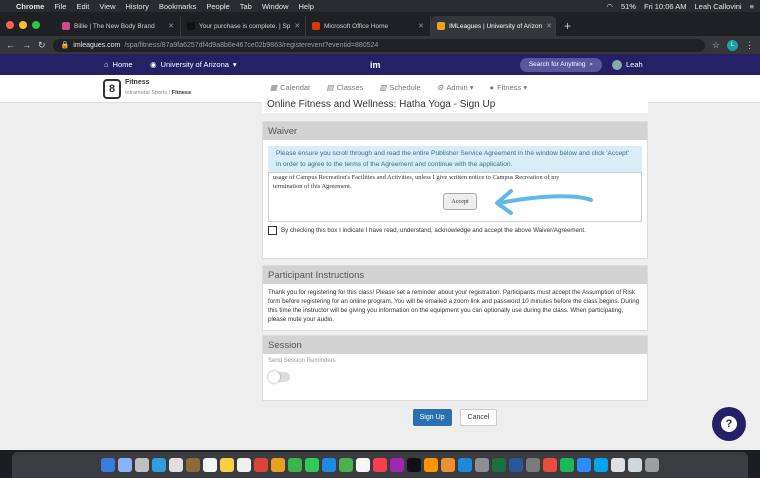 The image size is (760, 478). Describe the element at coordinates (652, 465) in the screenshot. I see `trash-icon` at that location.